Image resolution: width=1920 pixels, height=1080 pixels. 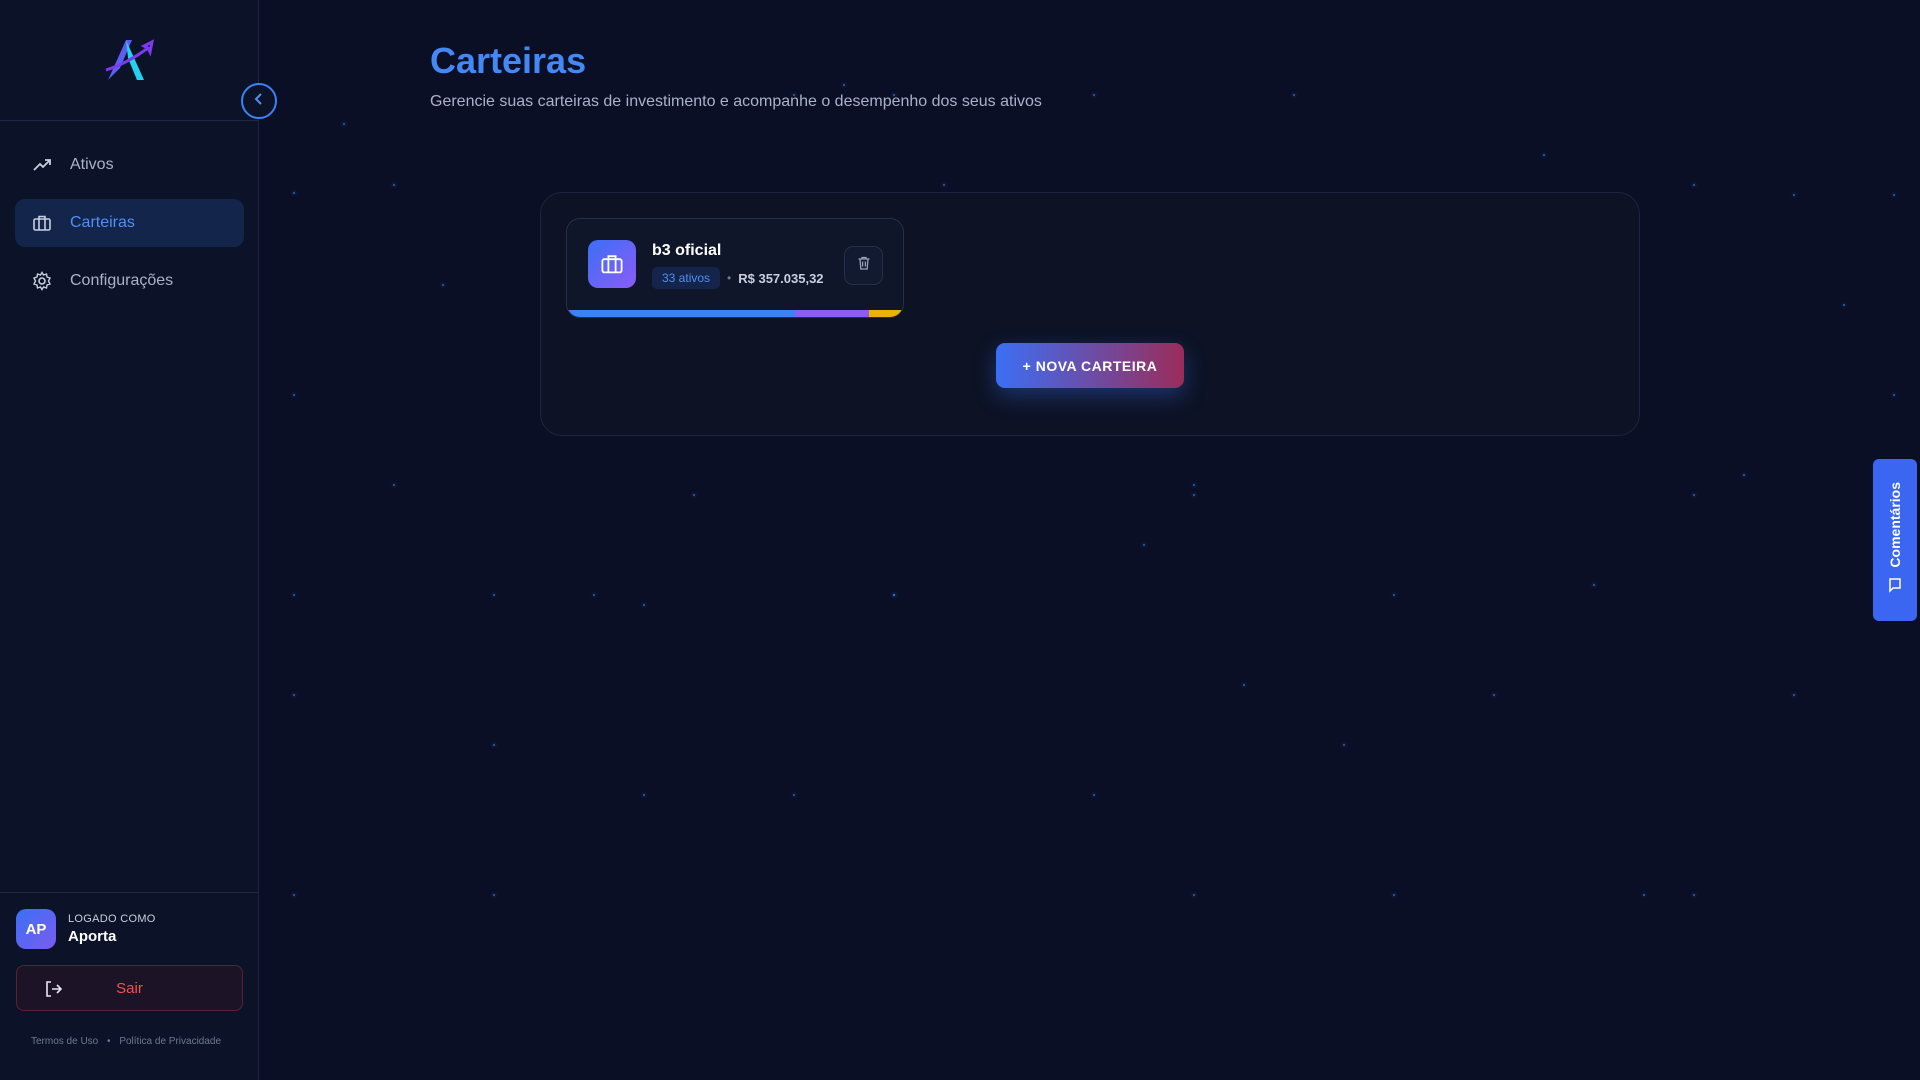 I want to click on sidebar-item-label: Carteiras, so click(x=102, y=222).